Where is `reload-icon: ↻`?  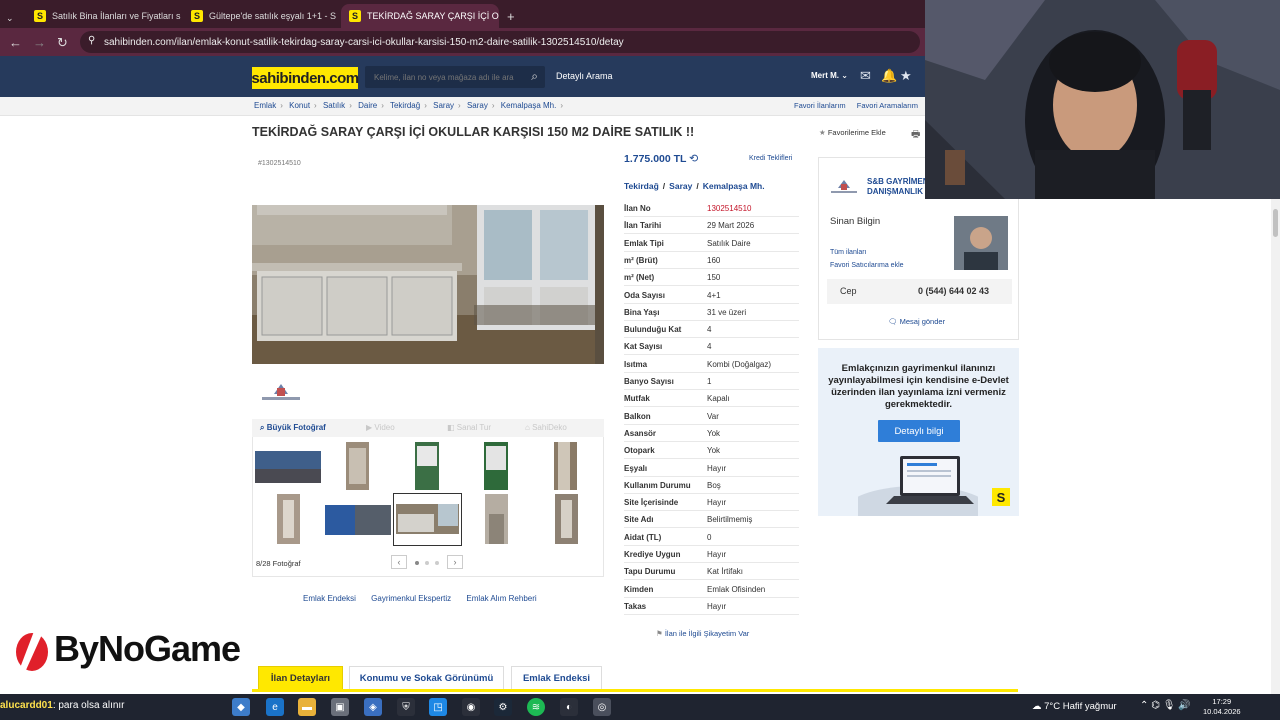 reload-icon: ↻ is located at coordinates (62, 43).